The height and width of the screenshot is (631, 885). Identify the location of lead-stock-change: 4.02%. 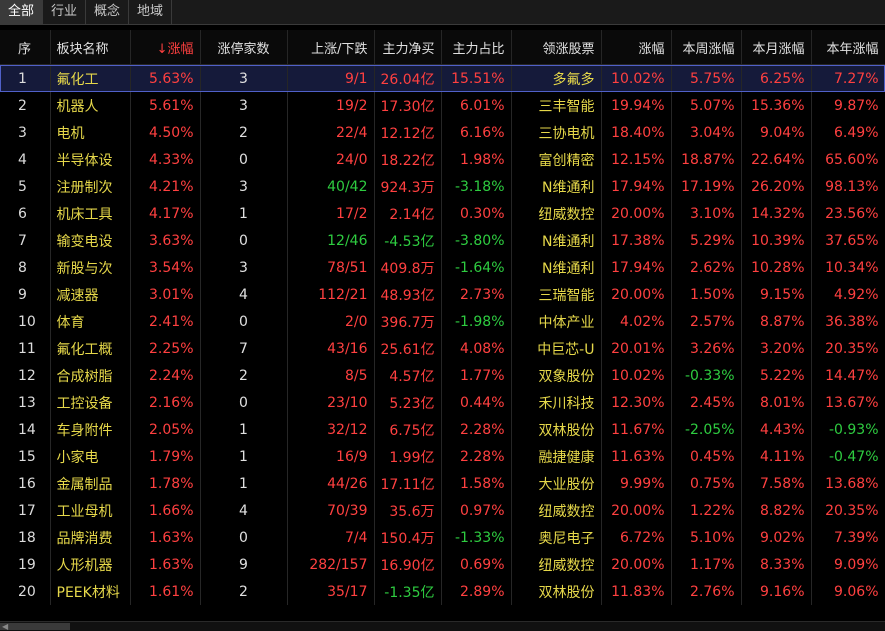
(636, 321).